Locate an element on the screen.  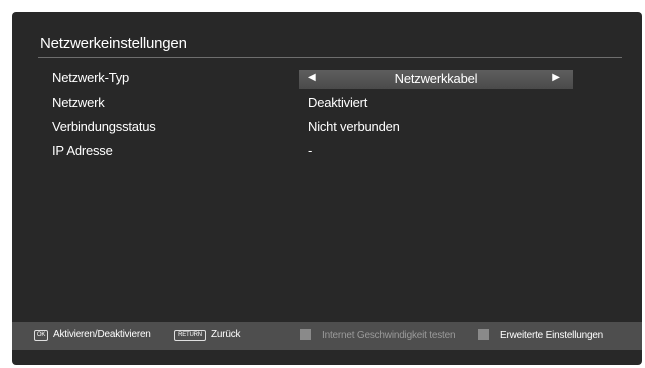
setting-row-network: Netzwerk Deaktiviert is located at coordinates (332, 105).